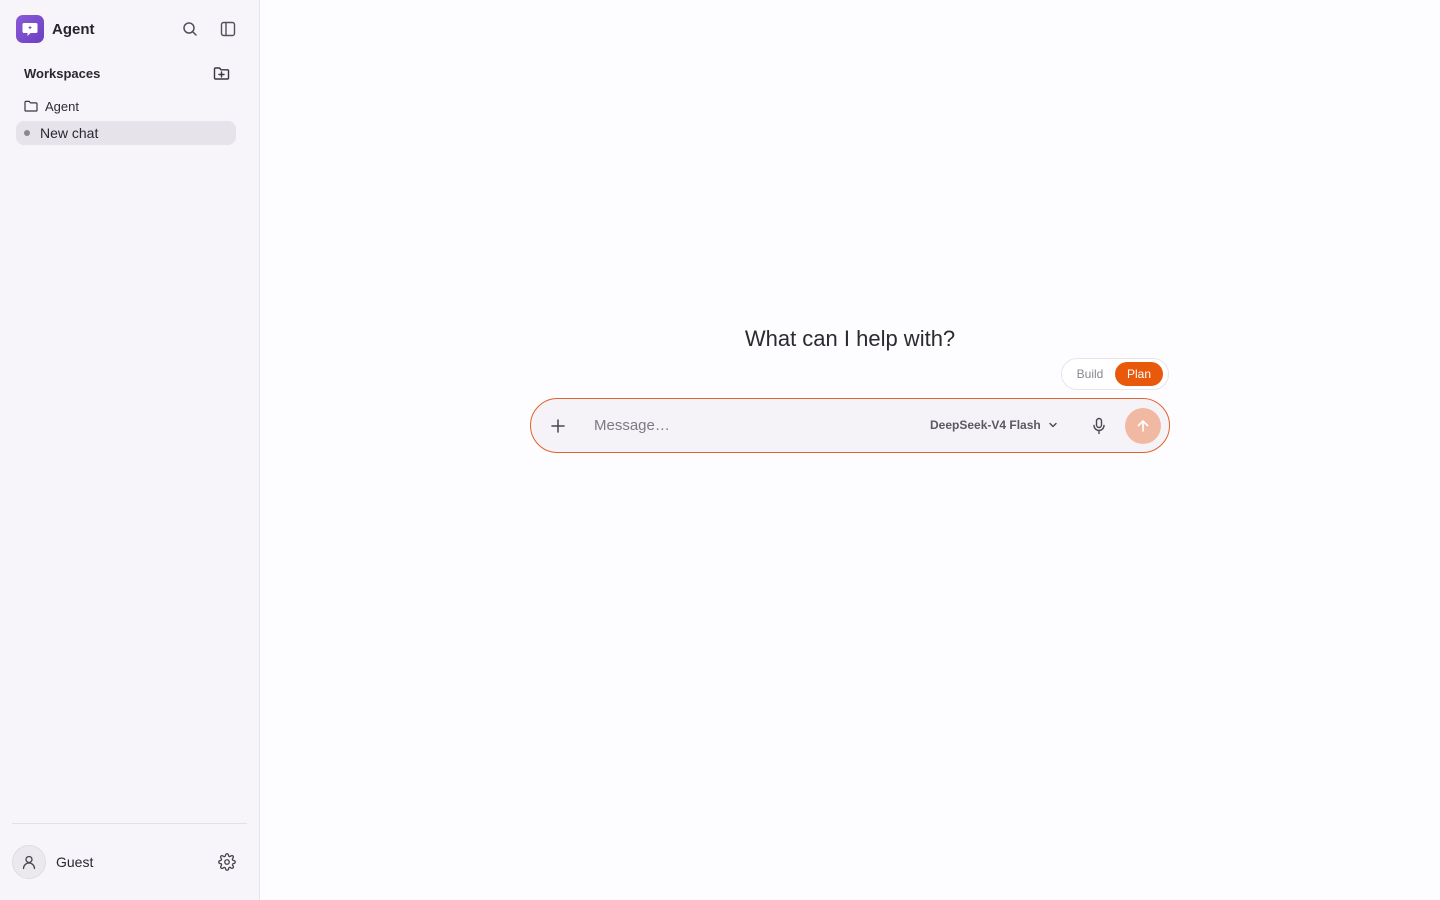  I want to click on sidebar-toggle-button, so click(228, 29).